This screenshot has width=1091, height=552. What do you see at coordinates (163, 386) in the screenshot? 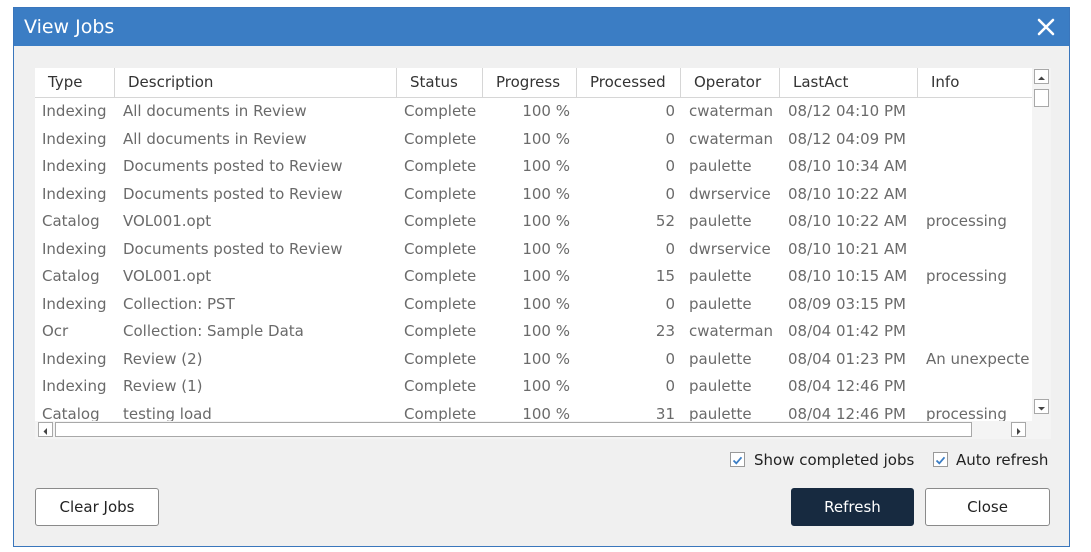
I see `cell-description: Review (1)` at bounding box center [163, 386].